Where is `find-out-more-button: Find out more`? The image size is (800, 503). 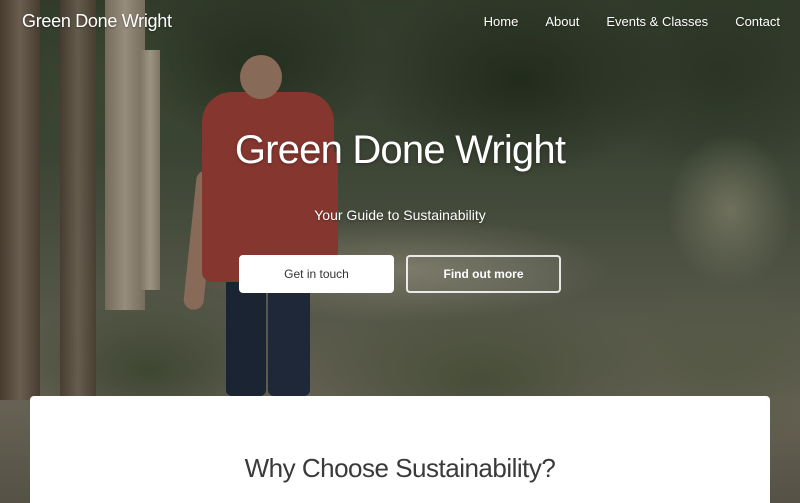
find-out-more-button: Find out more is located at coordinates (483, 274).